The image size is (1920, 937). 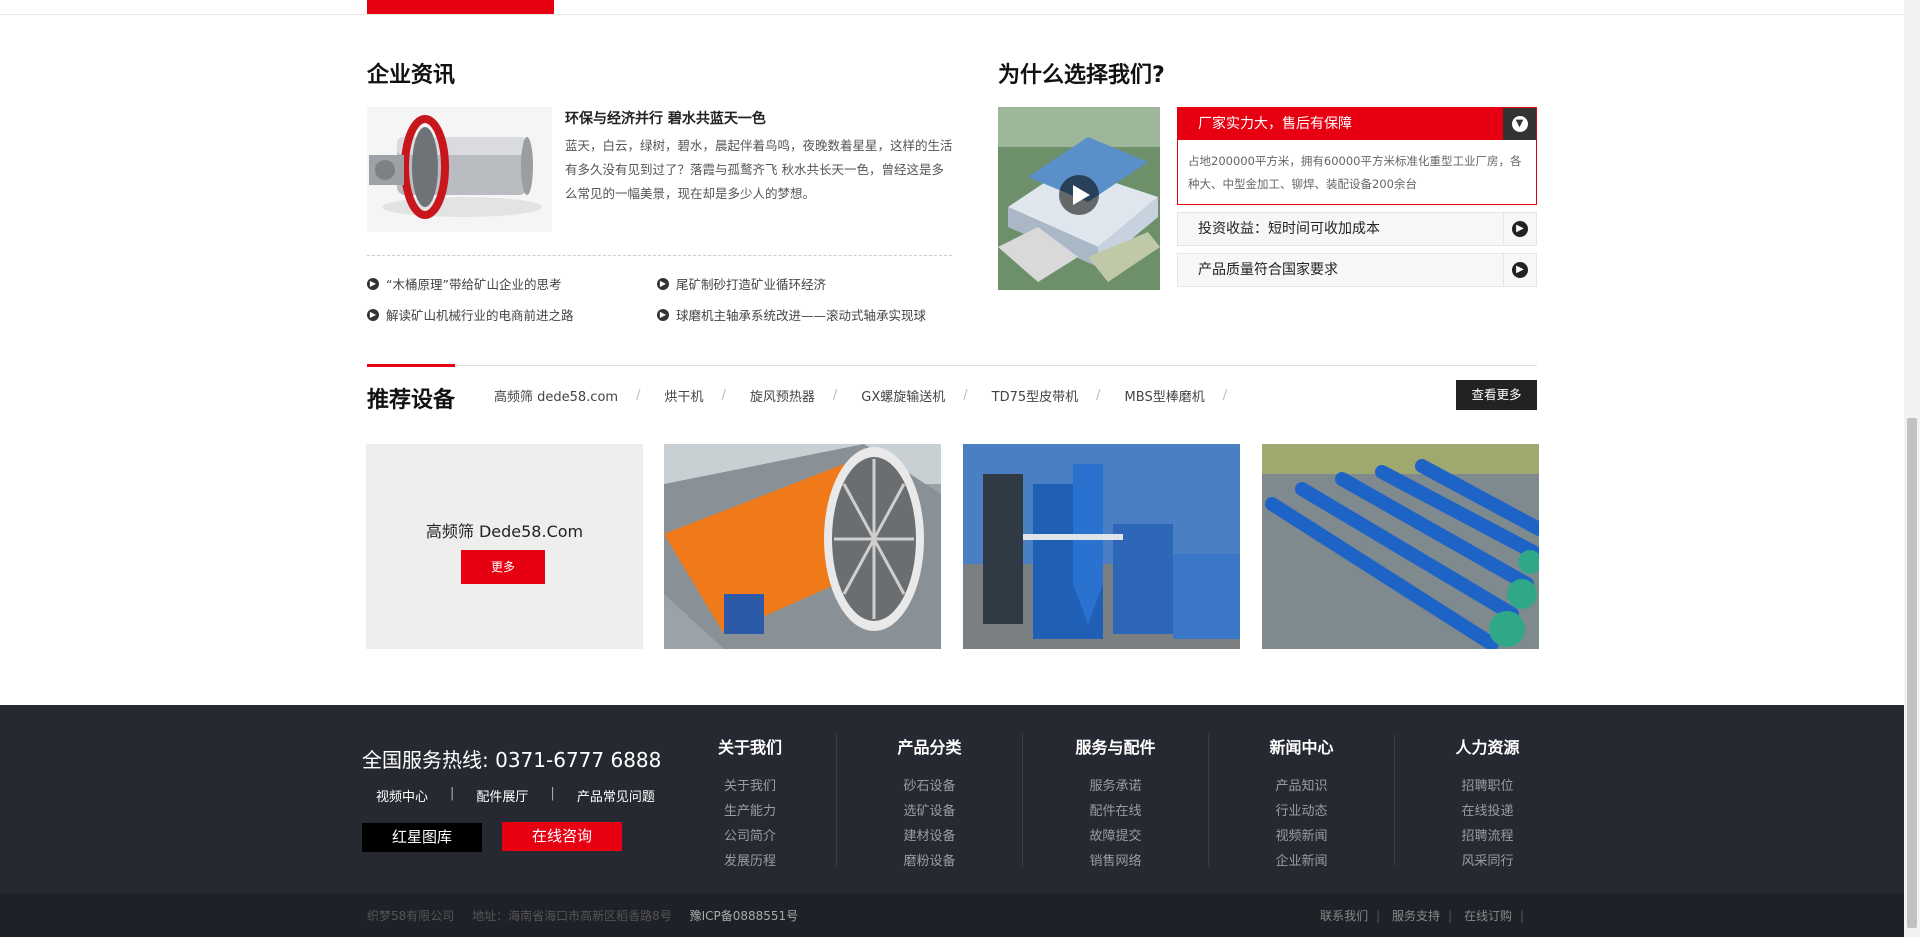 I want to click on news-section-title: 企业资讯, so click(x=411, y=75).